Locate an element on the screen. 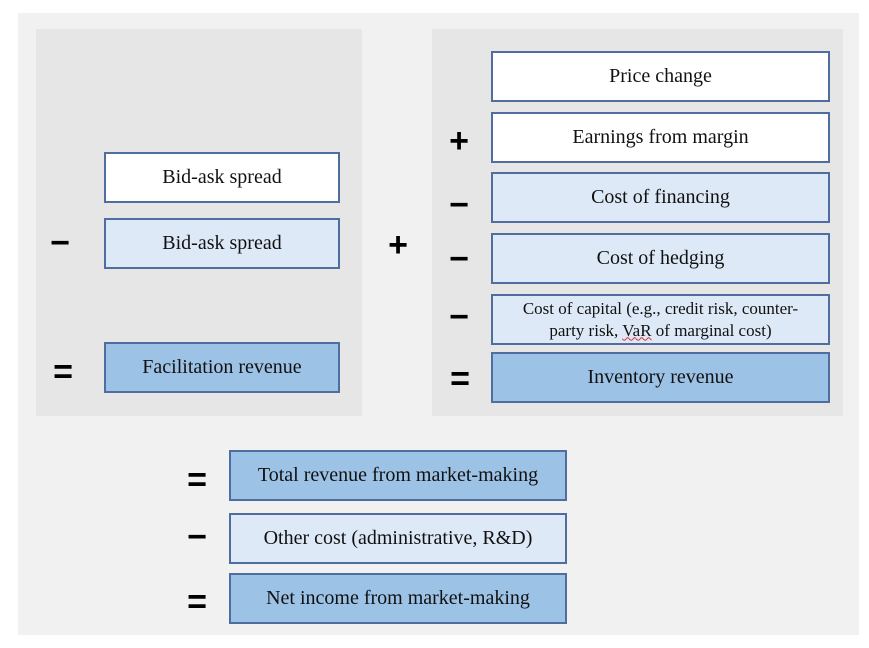  cost-of-capital-label-line2: party risk, VaR of marginal cost) is located at coordinates (660, 331).